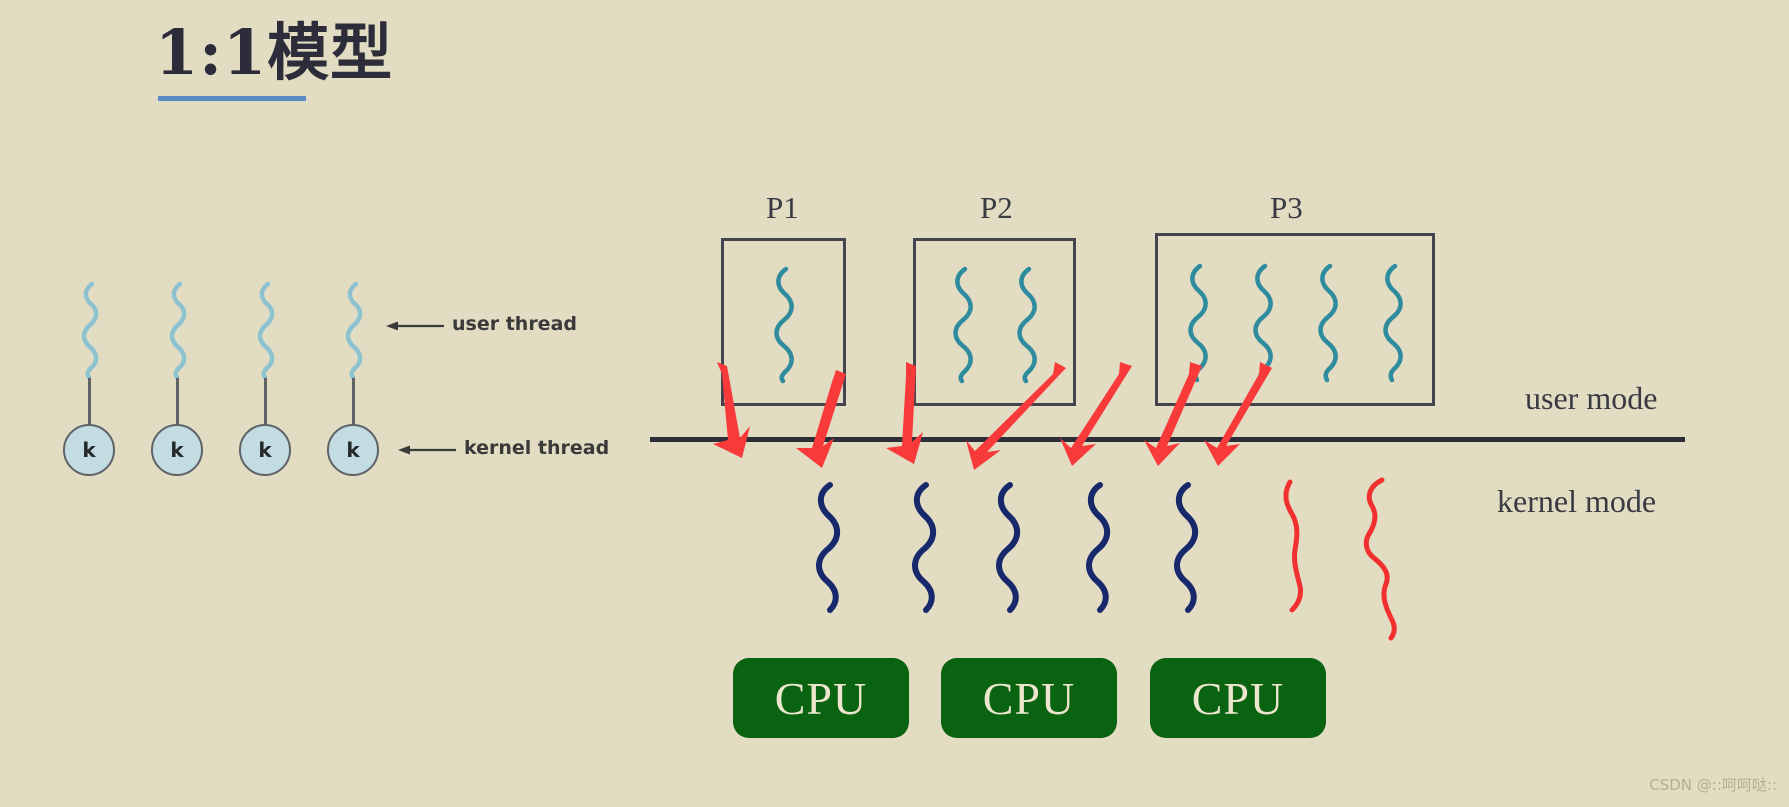 The width and height of the screenshot is (1789, 807). I want to click on csdn-watermark: CSDN @::呵呵哒::, so click(1713, 785).